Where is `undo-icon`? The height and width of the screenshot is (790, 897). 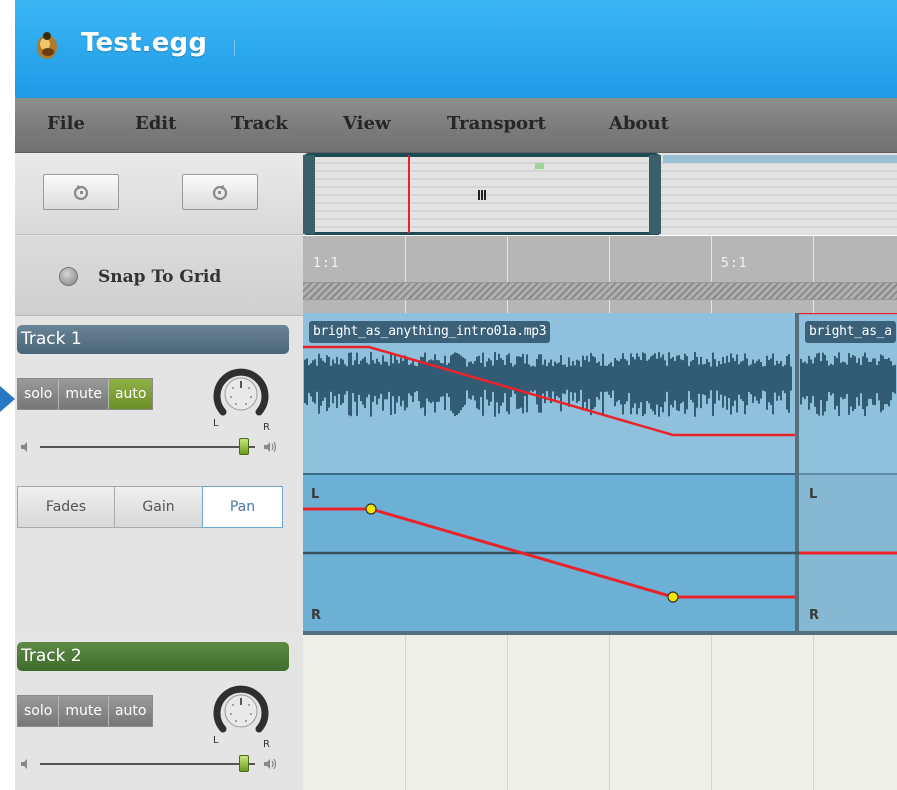
undo-icon is located at coordinates (81, 193).